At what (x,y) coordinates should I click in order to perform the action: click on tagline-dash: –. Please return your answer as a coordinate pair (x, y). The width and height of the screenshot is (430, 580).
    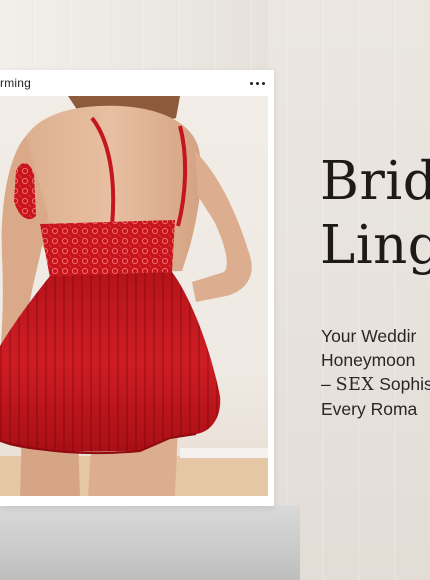
    Looking at the image, I should click on (326, 384).